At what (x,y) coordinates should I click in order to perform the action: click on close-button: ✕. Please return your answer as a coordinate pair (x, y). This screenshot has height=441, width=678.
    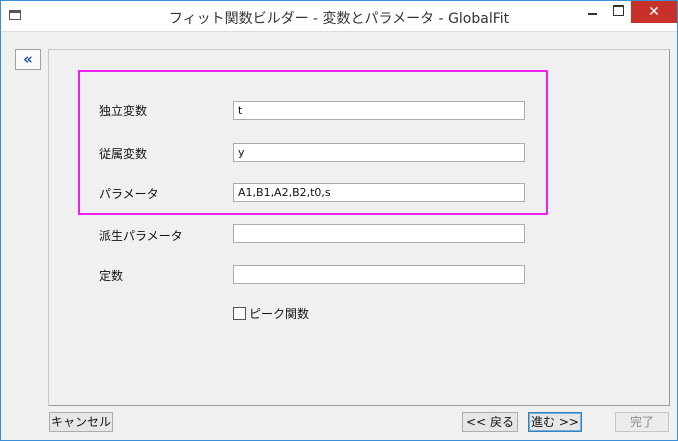
    Looking at the image, I should click on (654, 12).